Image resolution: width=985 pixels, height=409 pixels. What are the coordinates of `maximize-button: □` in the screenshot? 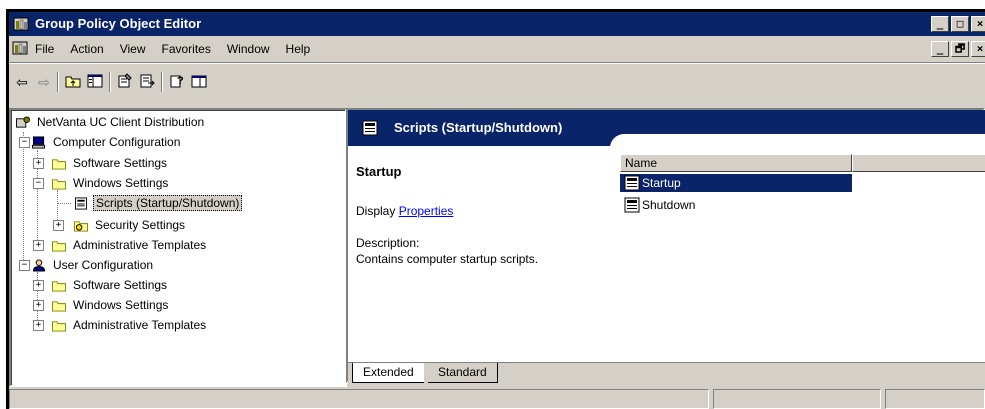 It's located at (960, 24).